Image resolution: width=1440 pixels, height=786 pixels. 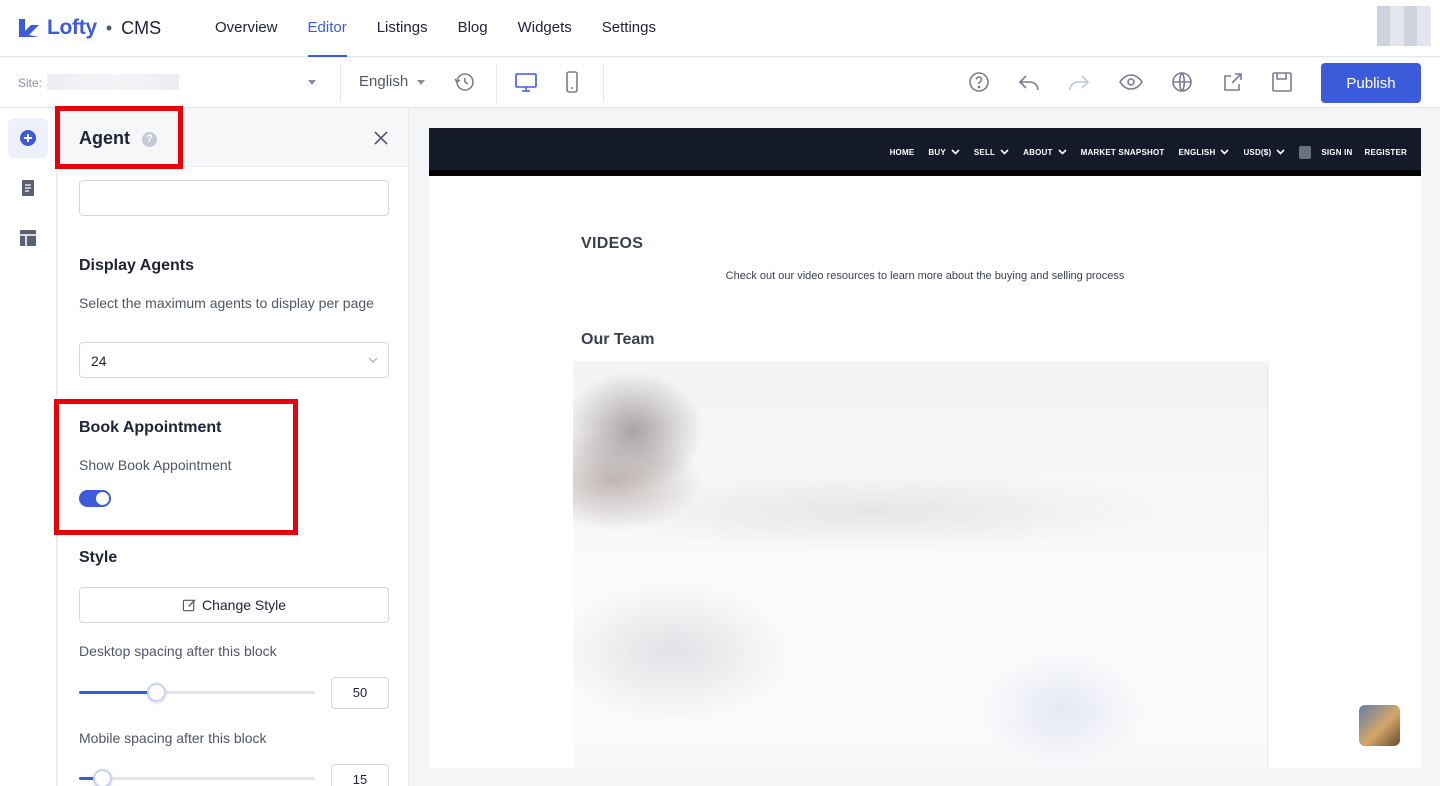 What do you see at coordinates (1182, 82) in the screenshot?
I see `globe-icon` at bounding box center [1182, 82].